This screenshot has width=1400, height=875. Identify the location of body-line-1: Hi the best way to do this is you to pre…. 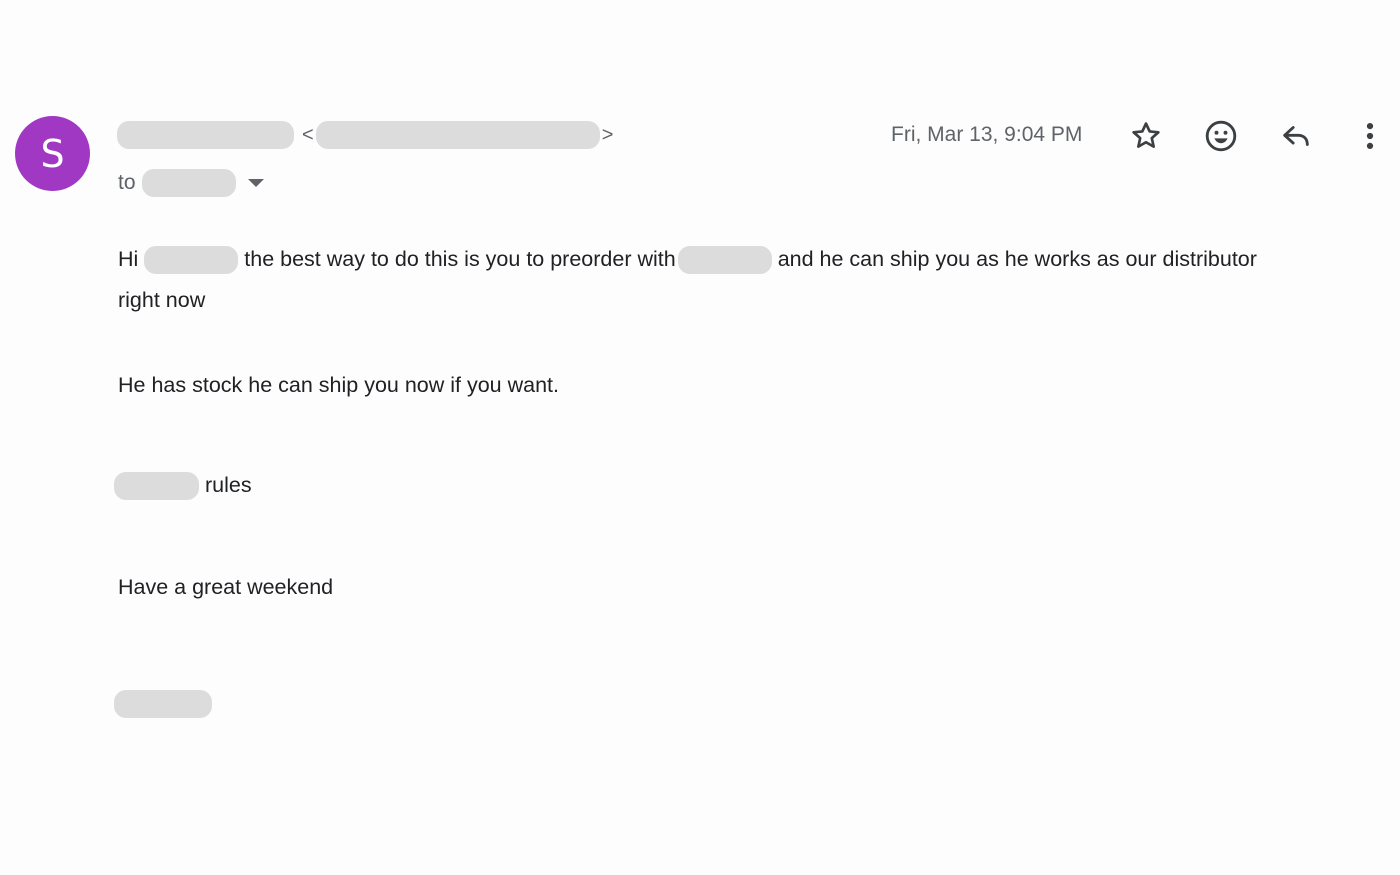
(687, 259).